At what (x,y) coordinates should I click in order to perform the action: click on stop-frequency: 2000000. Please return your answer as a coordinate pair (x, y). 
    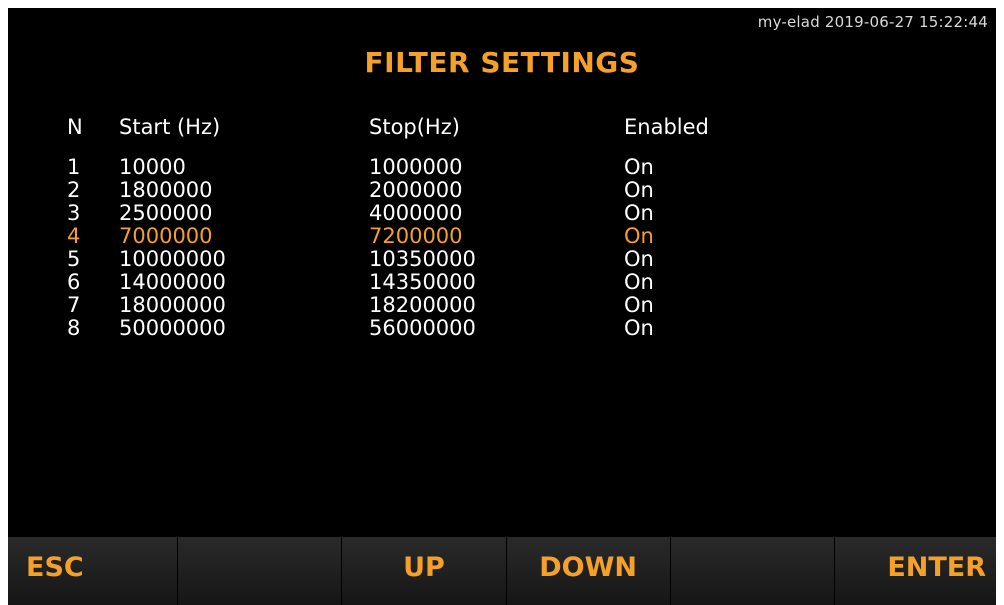
    Looking at the image, I should click on (416, 190).